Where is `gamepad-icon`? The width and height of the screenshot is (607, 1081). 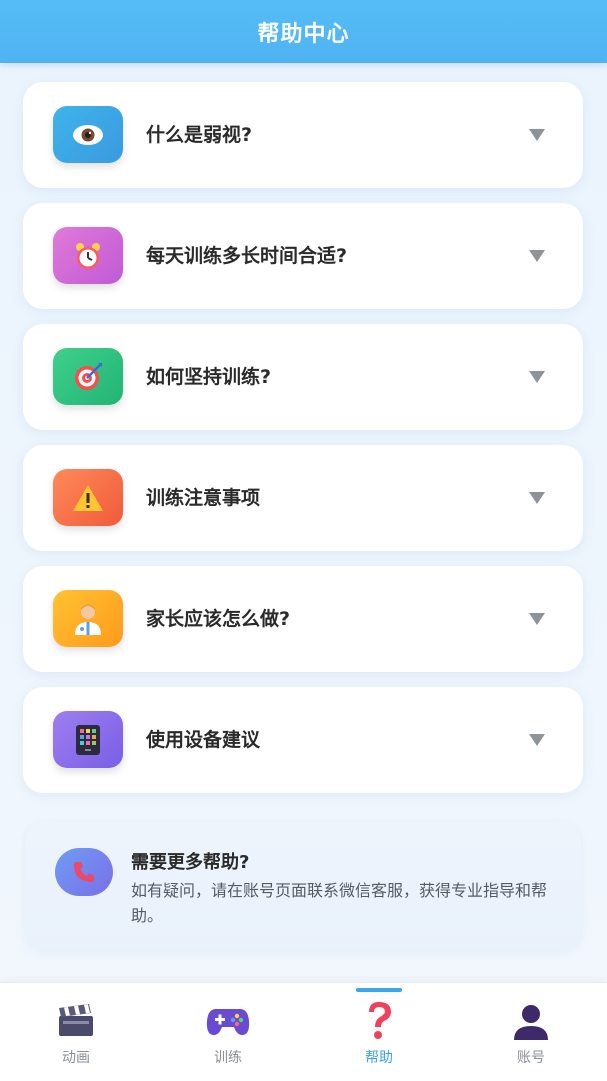
gamepad-icon is located at coordinates (228, 1021).